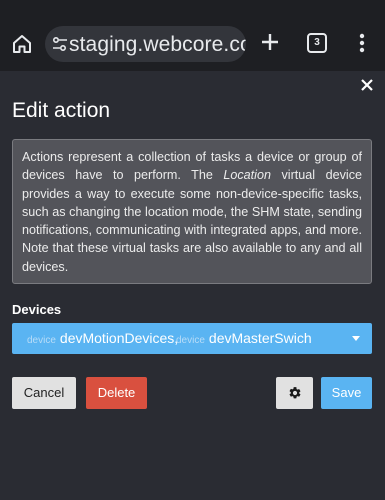 The height and width of the screenshot is (500, 385). I want to click on device-chip-name: devMotionDevices,, so click(119, 338).